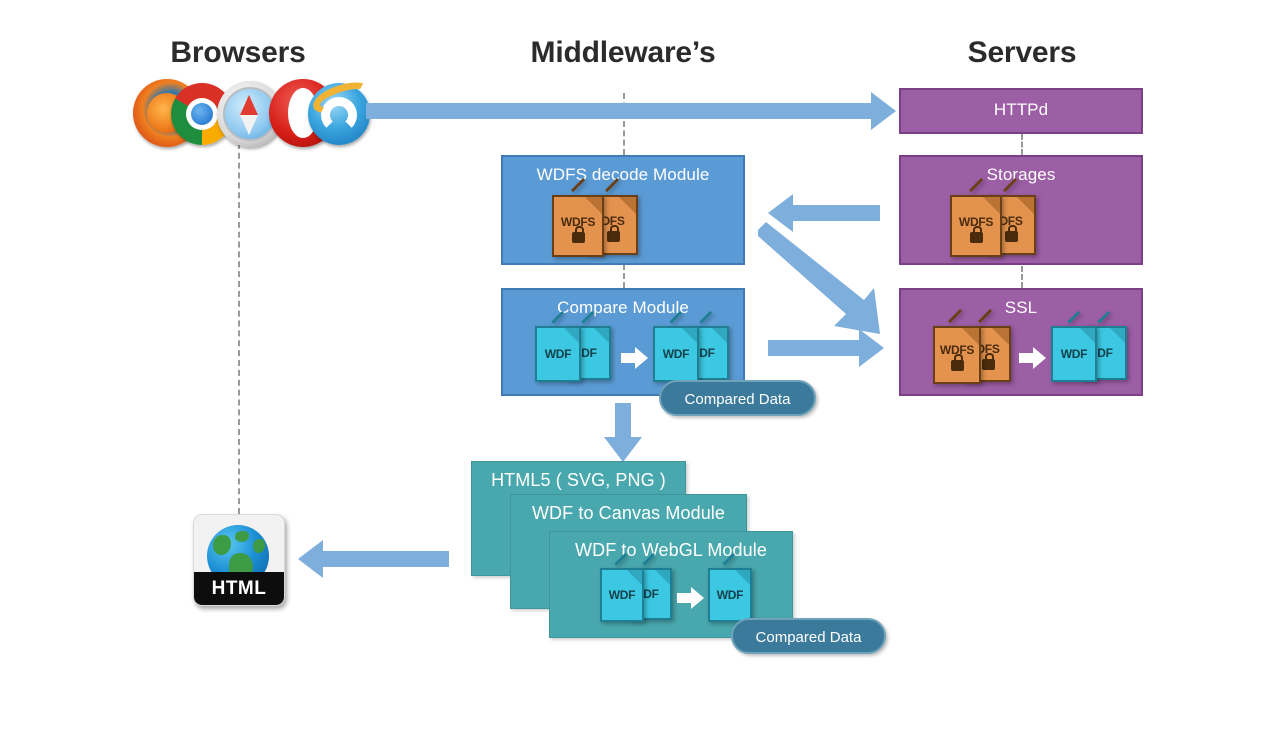 This screenshot has width=1276, height=738. I want to click on guide-line-middleware-mid, so click(624, 276).